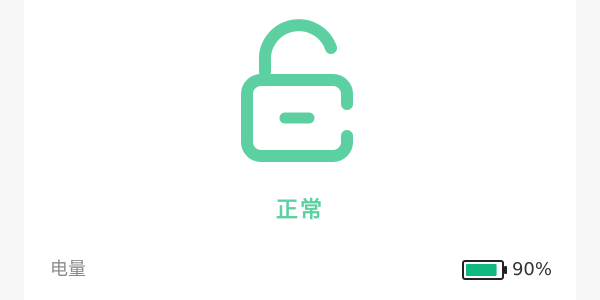 The height and width of the screenshot is (300, 600). Describe the element at coordinates (68, 269) in the screenshot. I see `battery-label: 电量` at that location.